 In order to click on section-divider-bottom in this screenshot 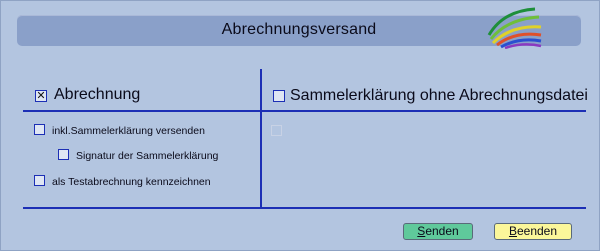, I will do `click(304, 208)`.